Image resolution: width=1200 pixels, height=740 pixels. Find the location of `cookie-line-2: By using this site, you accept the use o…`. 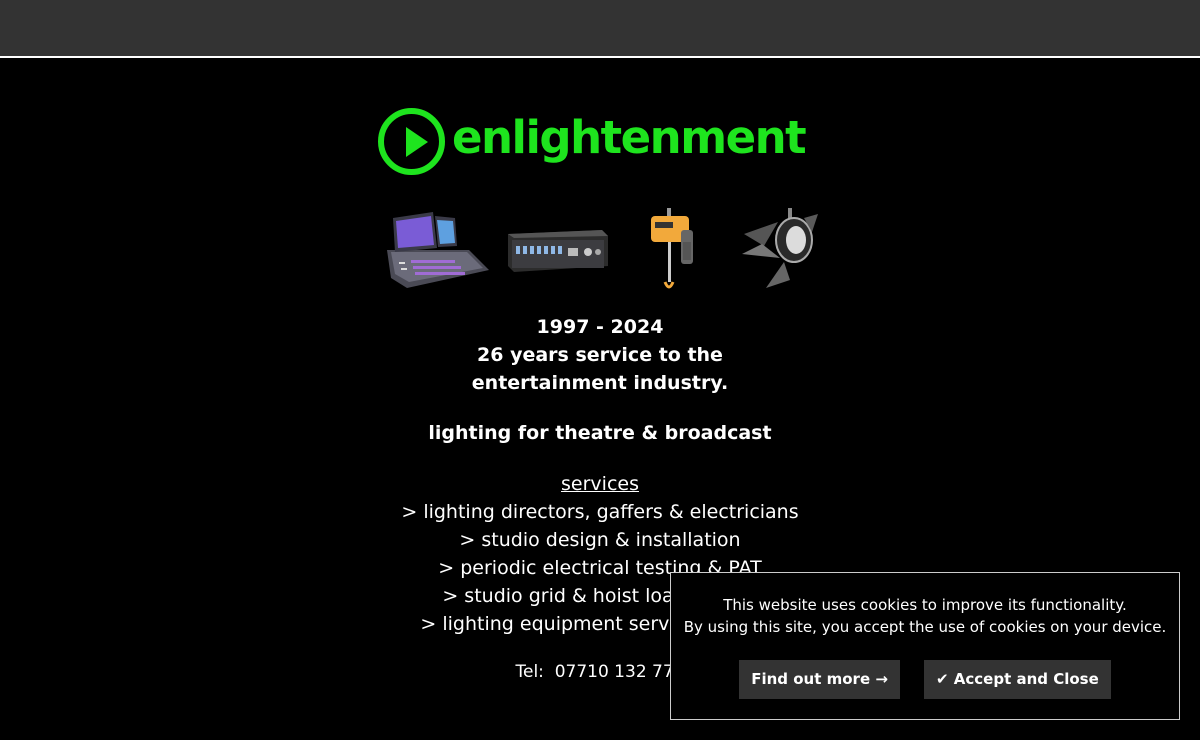

cookie-line-2: By using this site, you accept the use o… is located at coordinates (925, 627).